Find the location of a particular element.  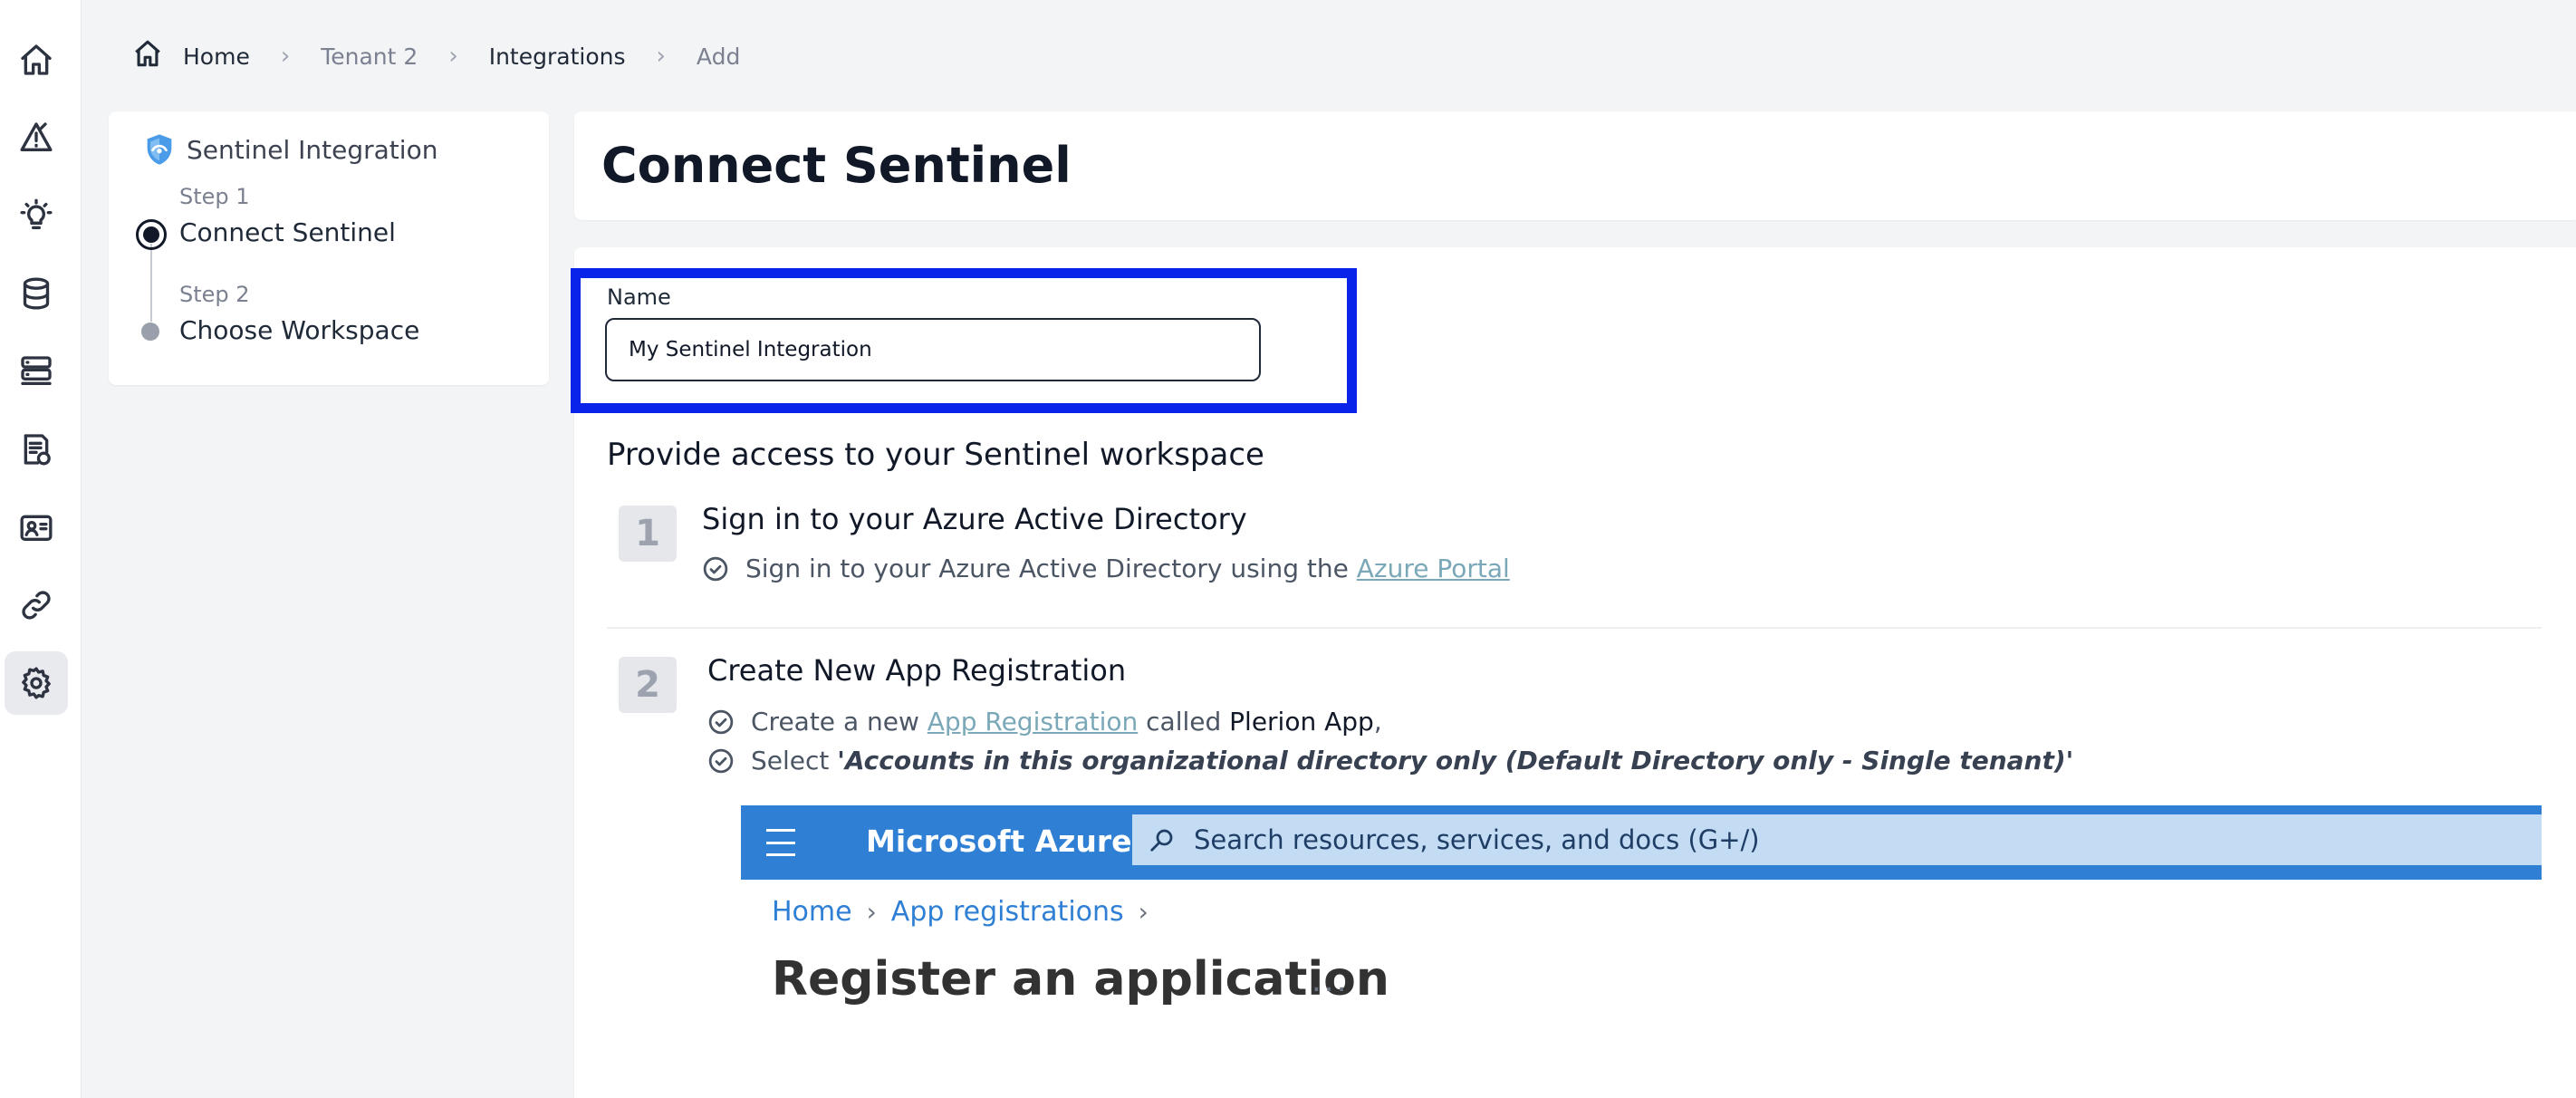

page-title: Connect Sentinel is located at coordinates (836, 165).